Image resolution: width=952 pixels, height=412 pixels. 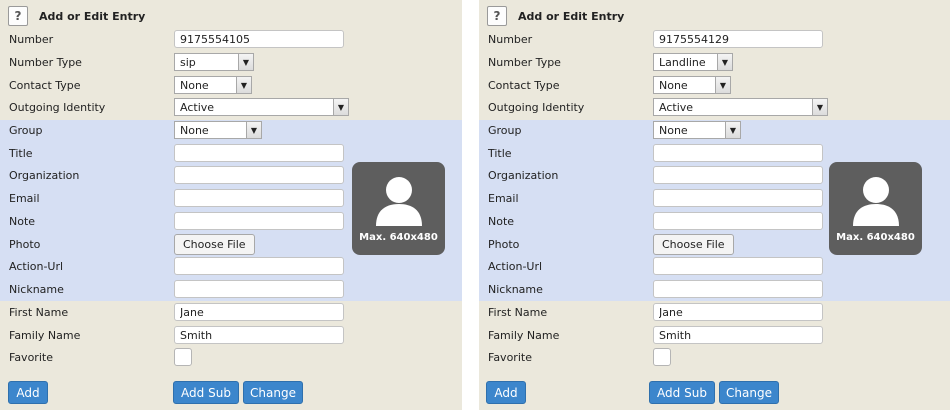 What do you see at coordinates (398, 201) in the screenshot?
I see `user-icon` at bounding box center [398, 201].